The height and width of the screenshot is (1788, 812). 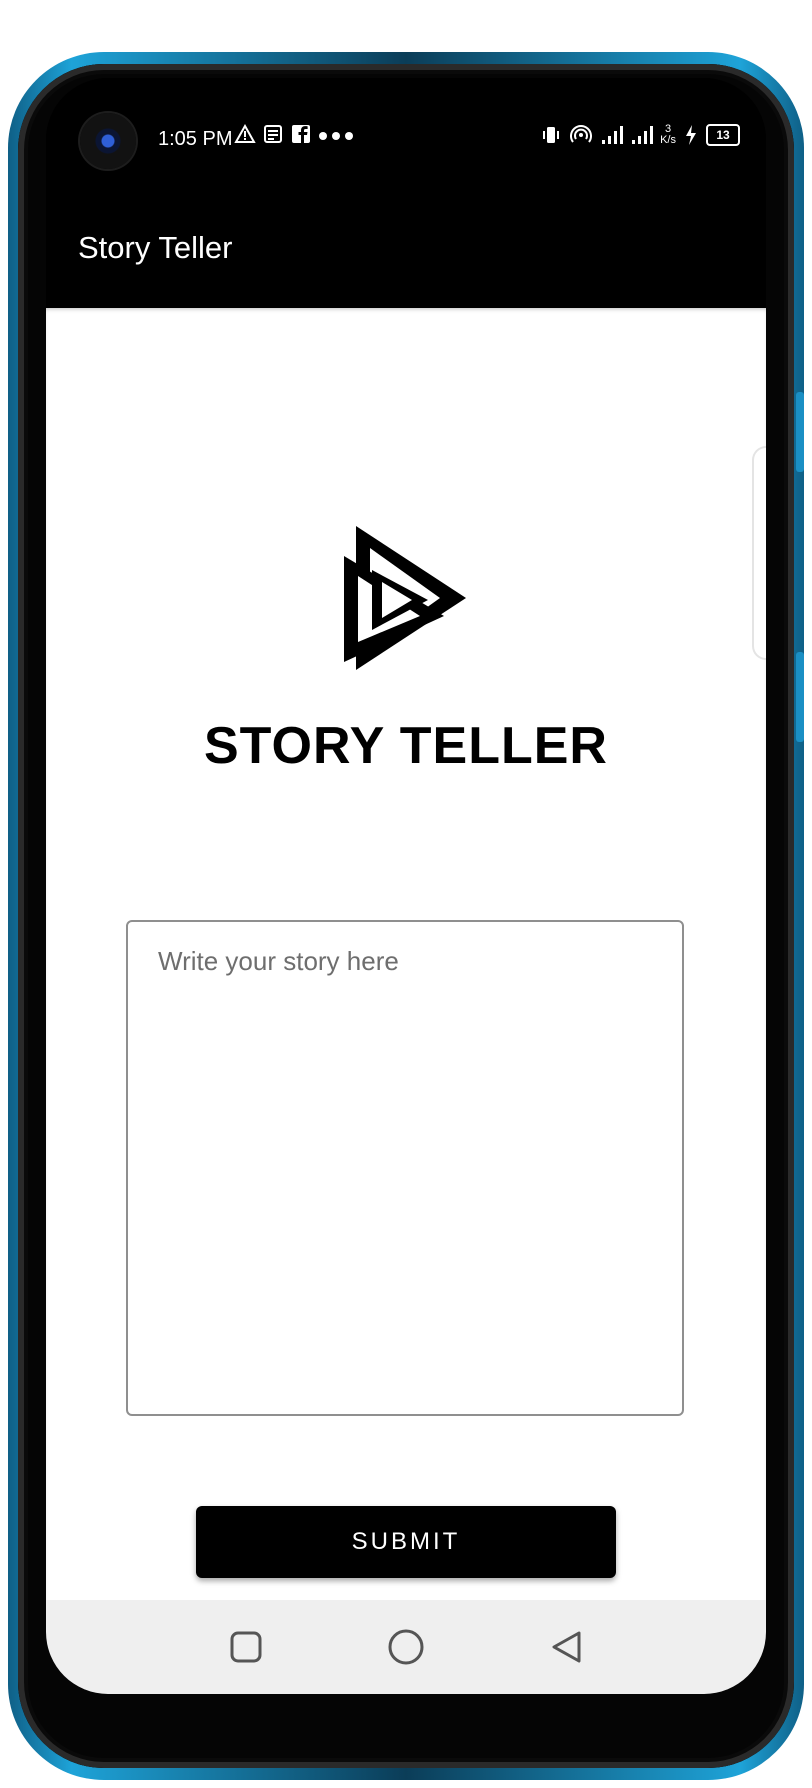 What do you see at coordinates (800, 697) in the screenshot?
I see `power-button` at bounding box center [800, 697].